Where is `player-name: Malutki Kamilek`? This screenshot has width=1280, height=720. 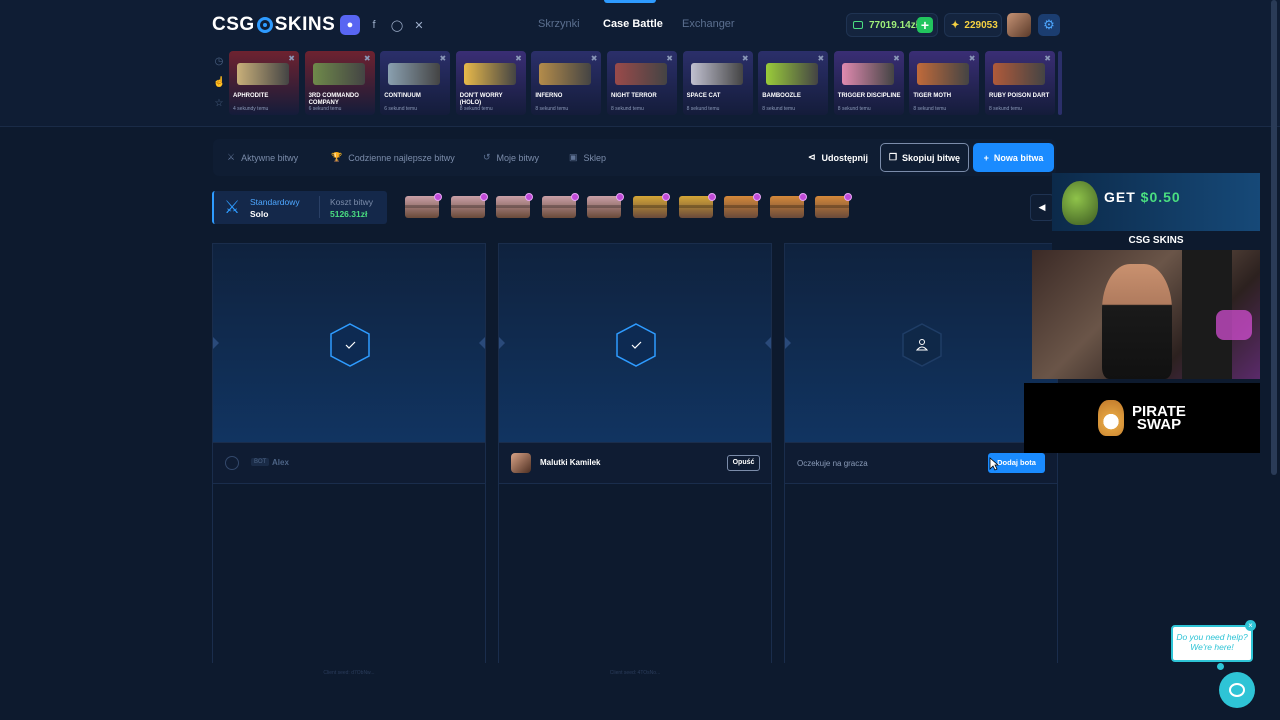 player-name: Malutki Kamilek is located at coordinates (570, 462).